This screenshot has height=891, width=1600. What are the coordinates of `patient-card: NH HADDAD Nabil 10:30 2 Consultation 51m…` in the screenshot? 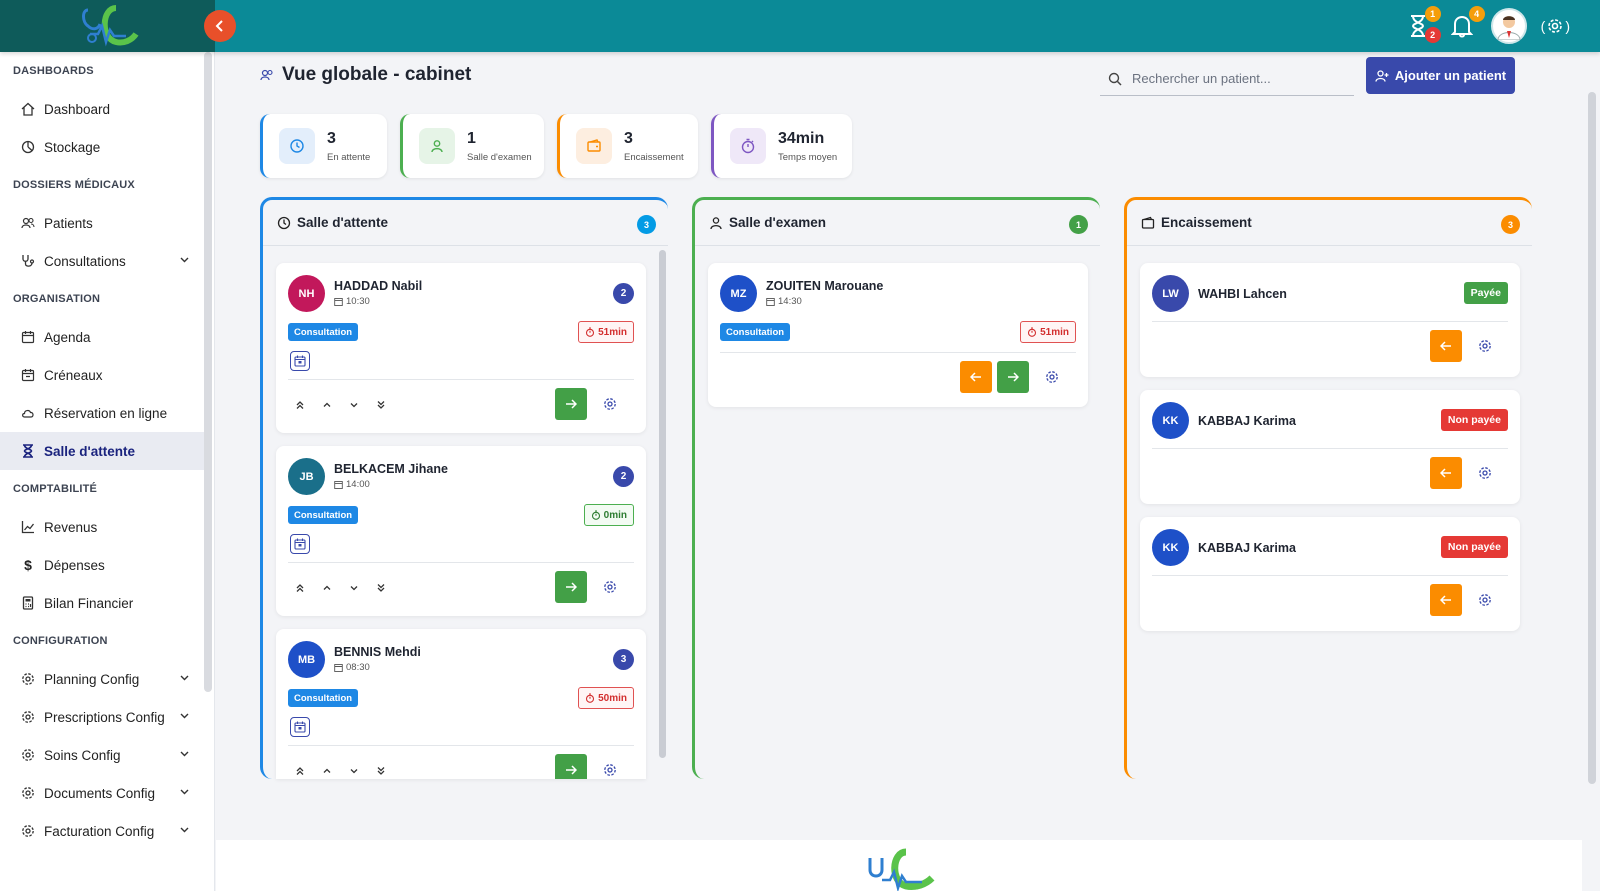 It's located at (461, 348).